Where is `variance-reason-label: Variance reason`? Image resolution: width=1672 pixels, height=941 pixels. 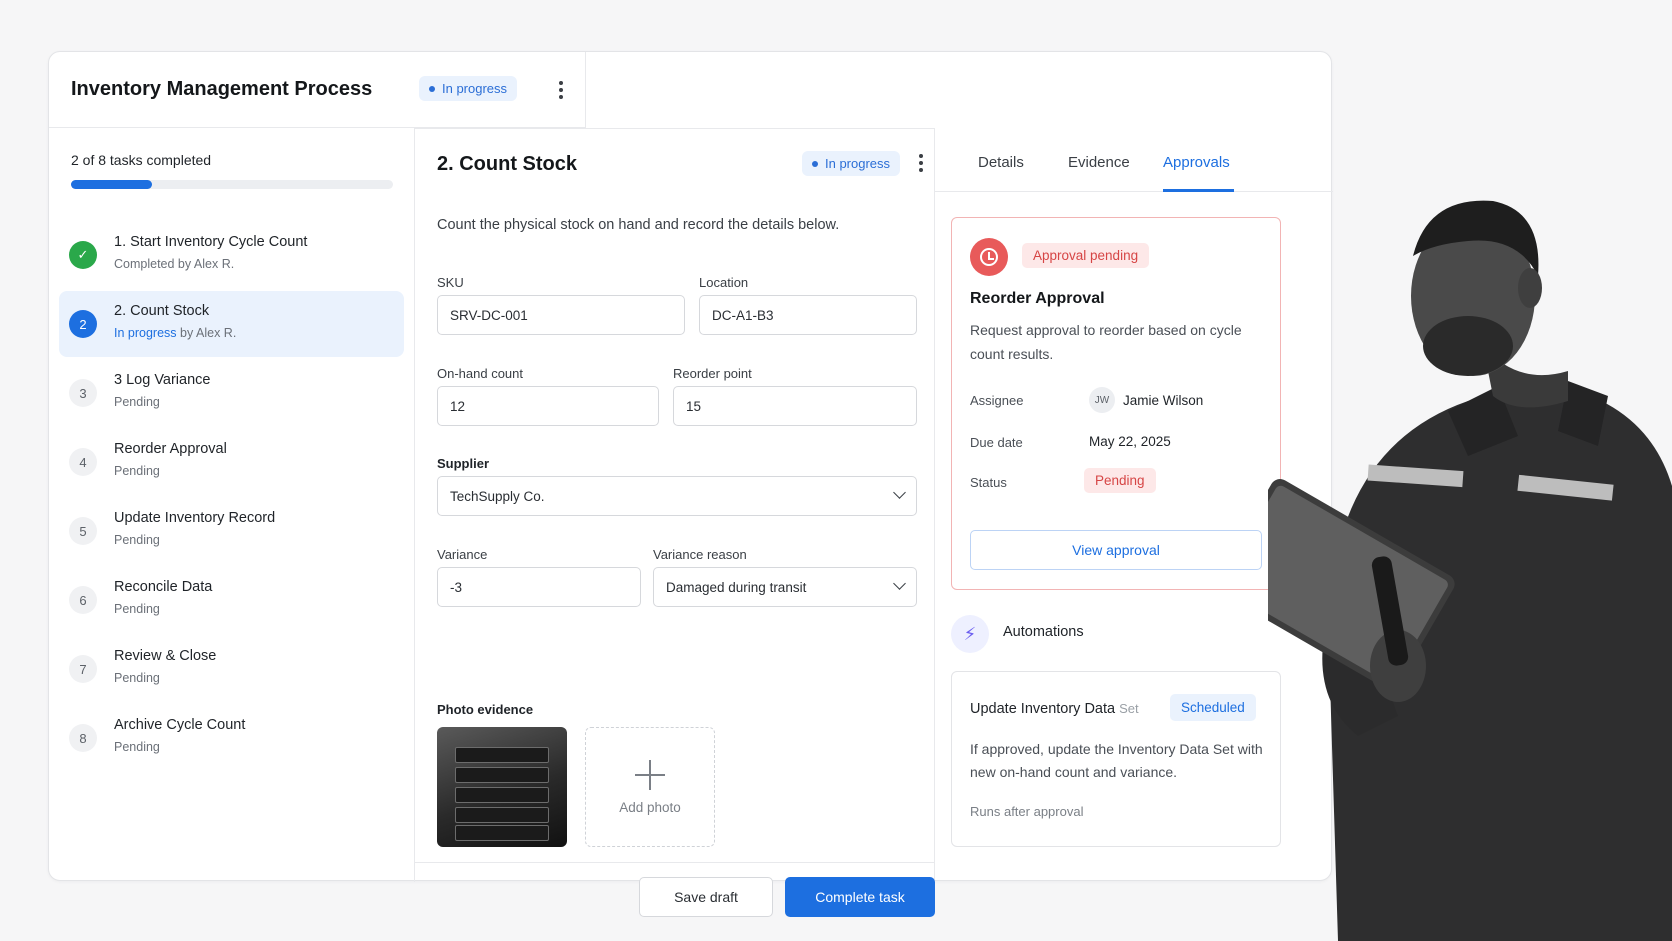 variance-reason-label: Variance reason is located at coordinates (700, 554).